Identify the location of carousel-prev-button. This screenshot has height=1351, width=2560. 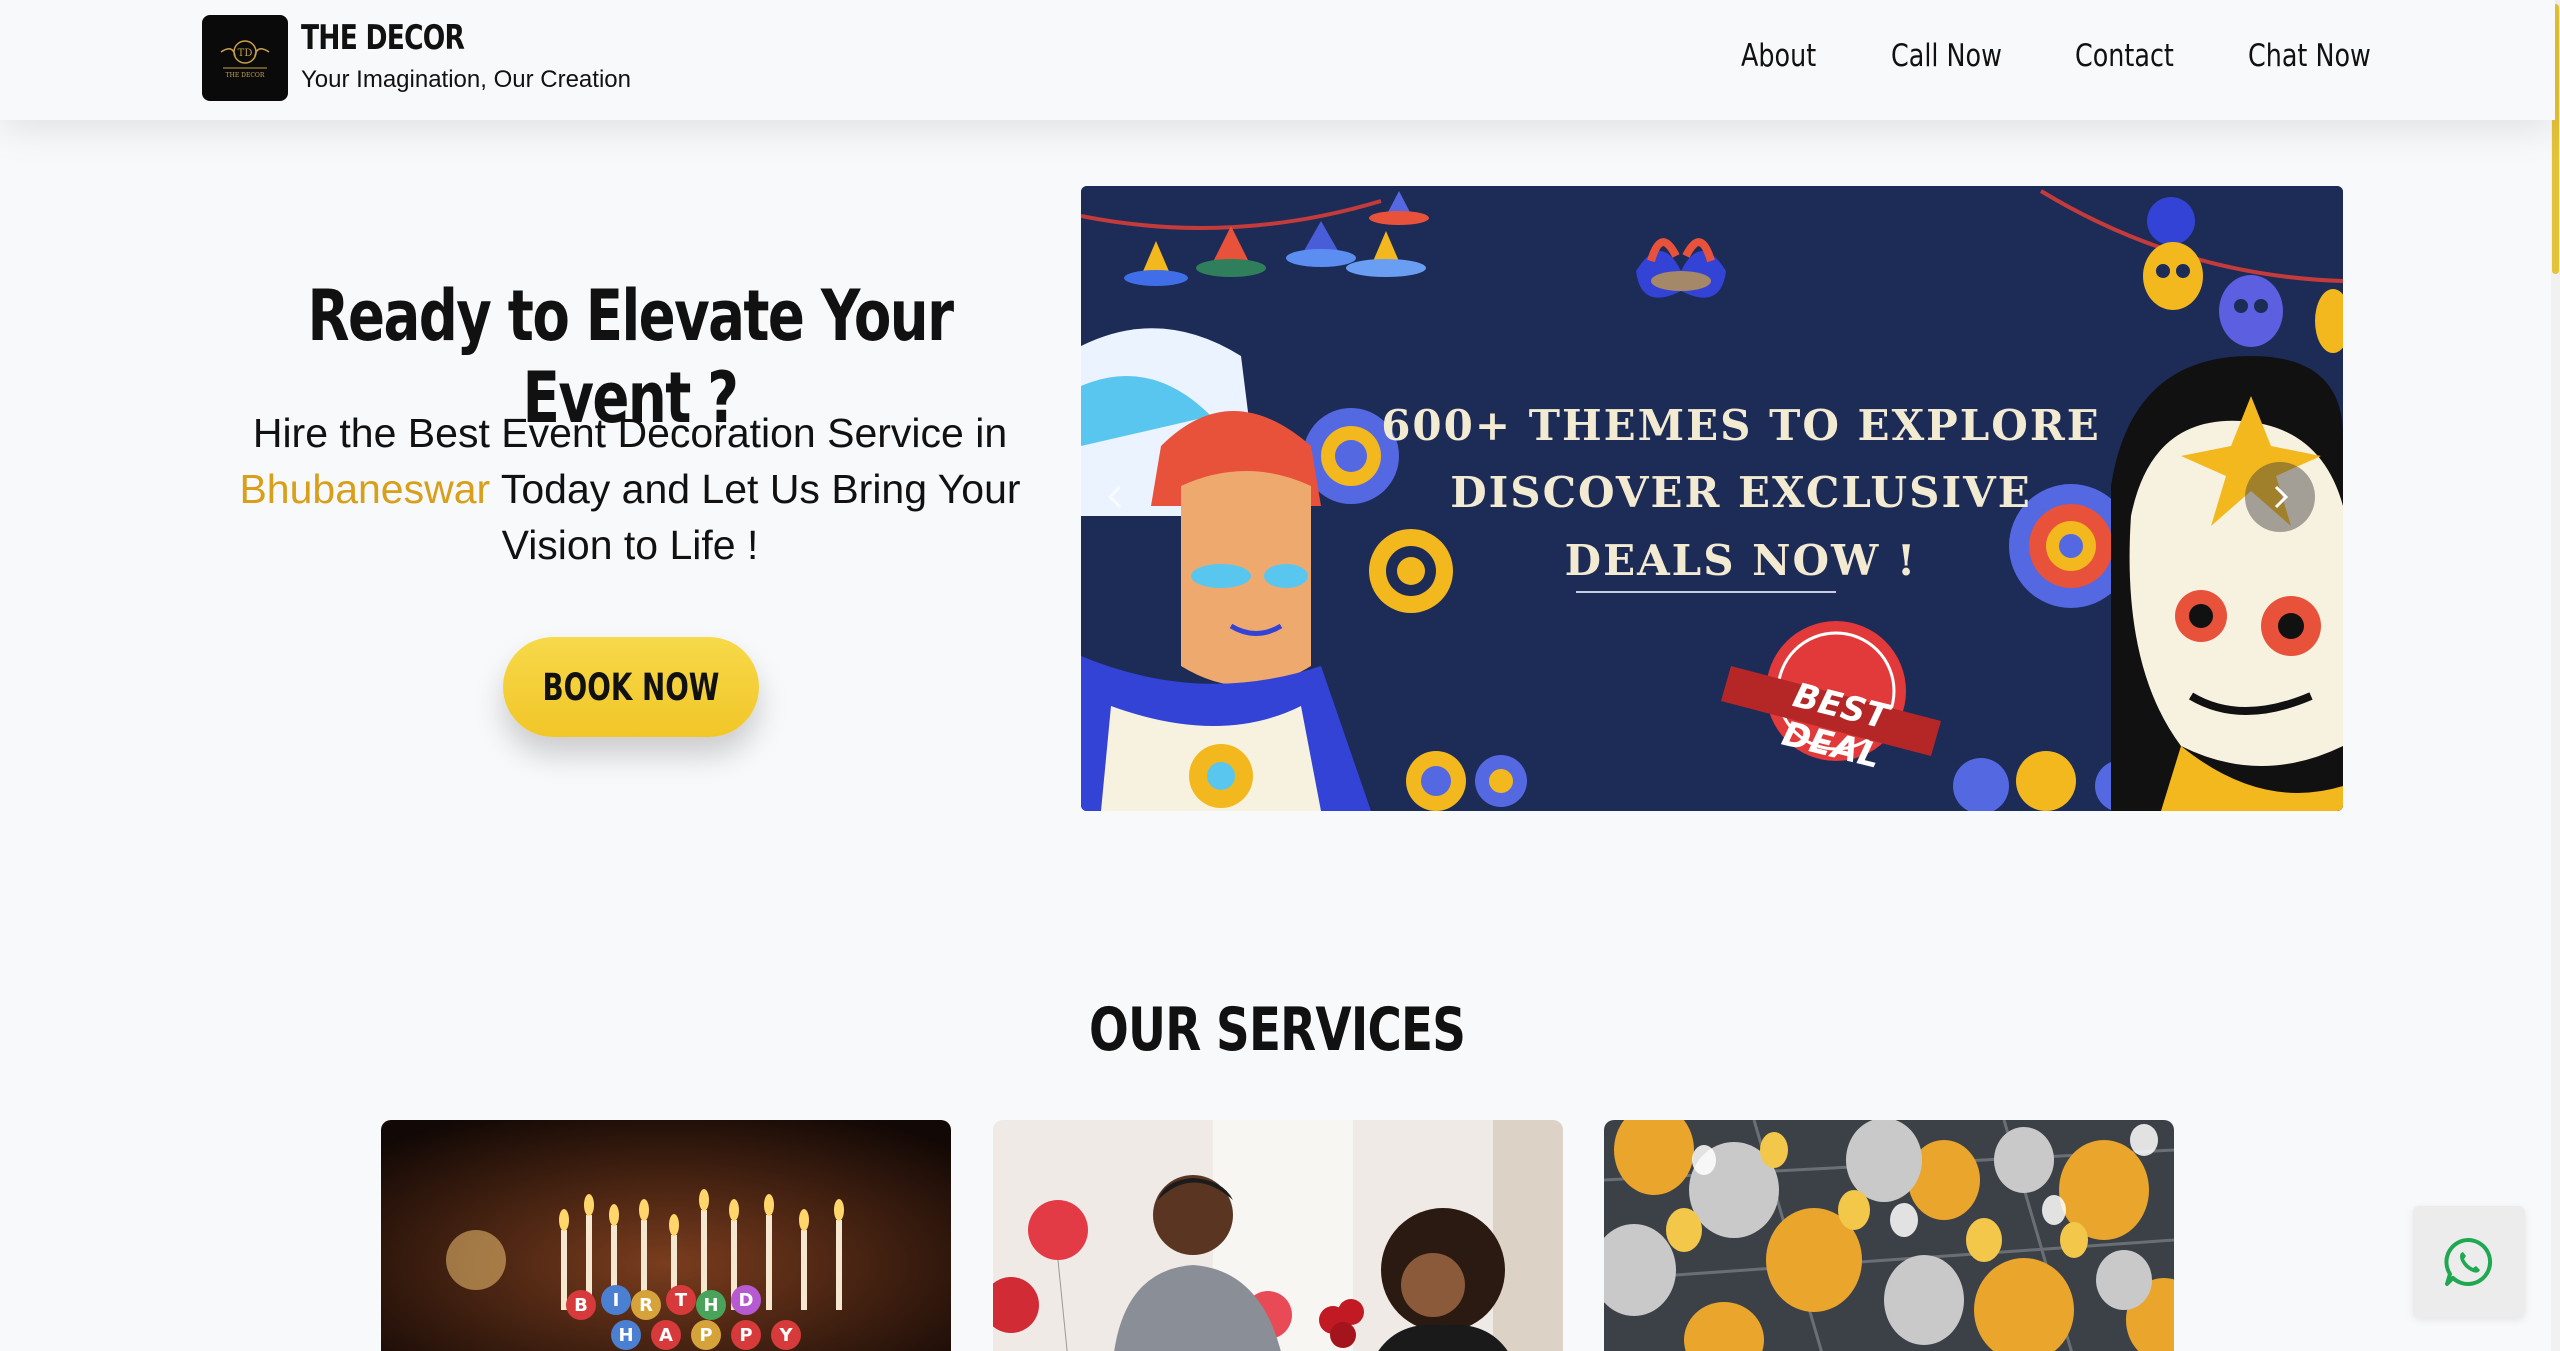
(1116, 497).